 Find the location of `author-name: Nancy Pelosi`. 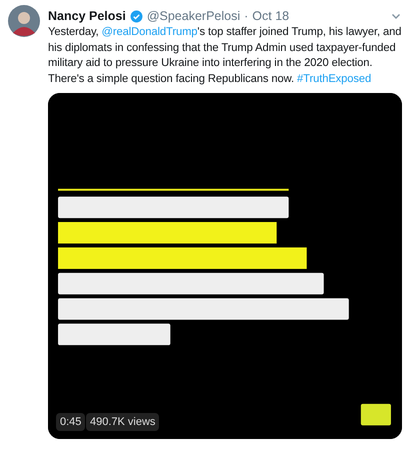

author-name: Nancy Pelosi is located at coordinates (87, 16).